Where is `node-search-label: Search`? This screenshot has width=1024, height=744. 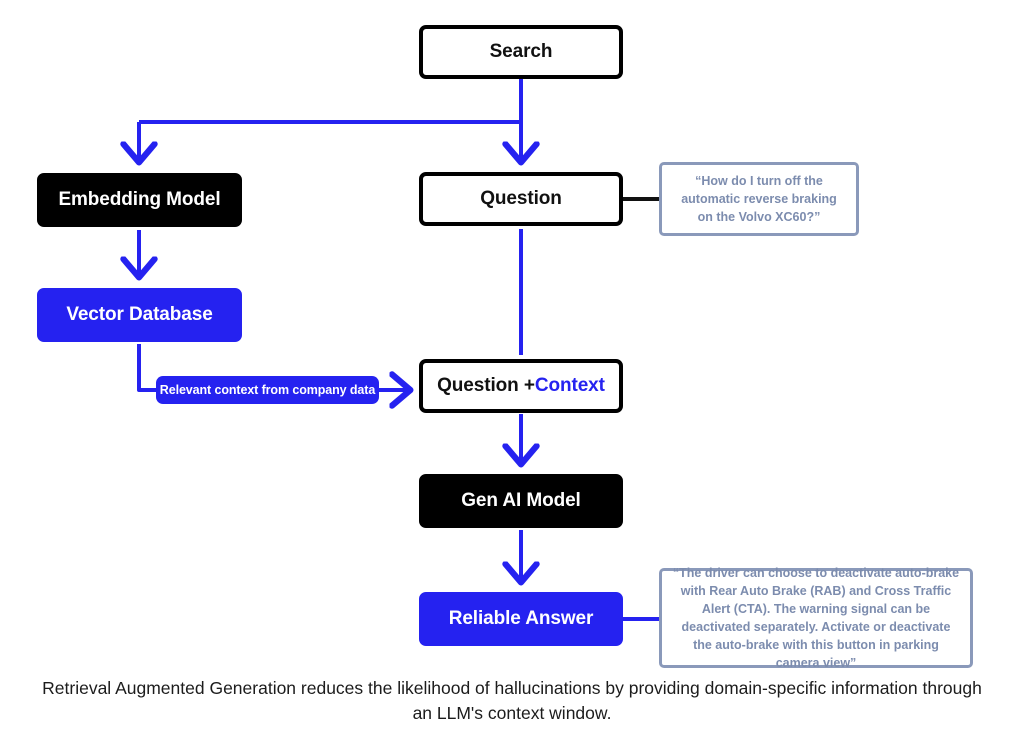
node-search-label: Search is located at coordinates (521, 52).